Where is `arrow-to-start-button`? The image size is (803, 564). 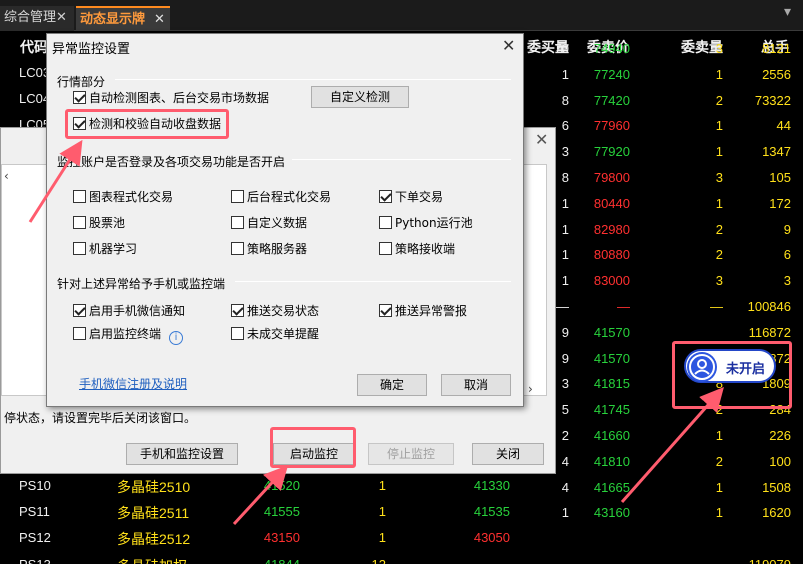 arrow-to-start-button is located at coordinates (260, 495).